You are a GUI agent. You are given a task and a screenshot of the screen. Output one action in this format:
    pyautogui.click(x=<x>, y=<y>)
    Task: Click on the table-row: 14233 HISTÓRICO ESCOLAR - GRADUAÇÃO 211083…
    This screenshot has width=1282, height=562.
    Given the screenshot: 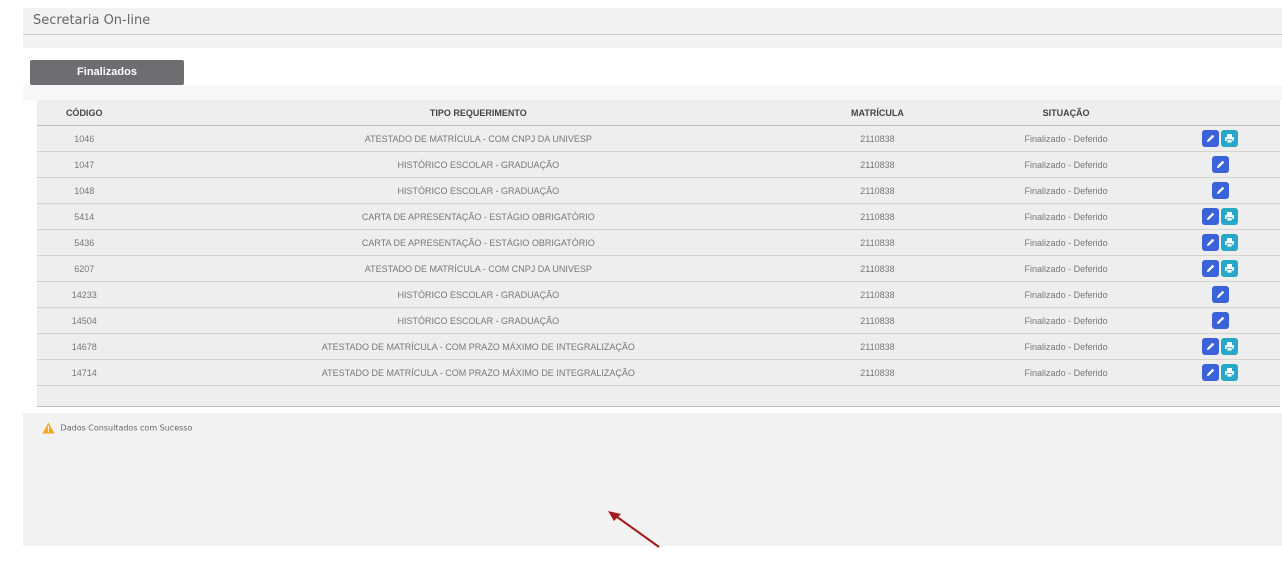 What is the action you would take?
    pyautogui.click(x=658, y=294)
    